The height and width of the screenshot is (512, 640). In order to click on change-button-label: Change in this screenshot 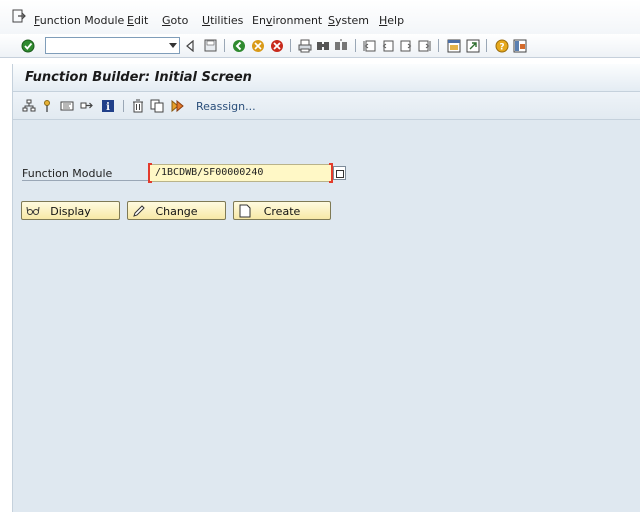, I will do `click(176, 211)`.